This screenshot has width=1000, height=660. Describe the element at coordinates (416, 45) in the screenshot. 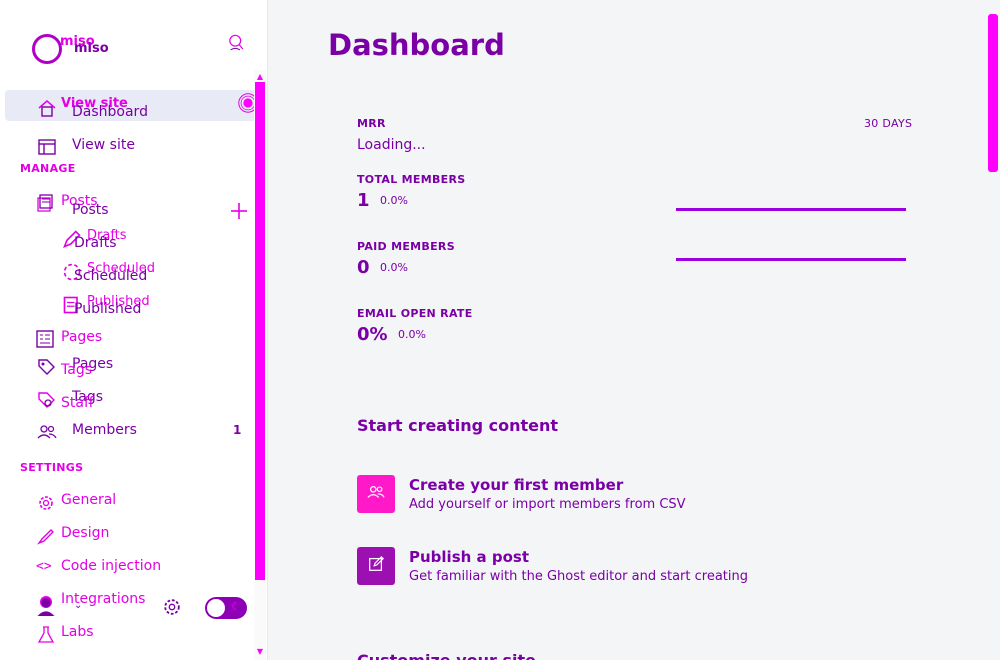

I see `page-title: Dashboard` at that location.